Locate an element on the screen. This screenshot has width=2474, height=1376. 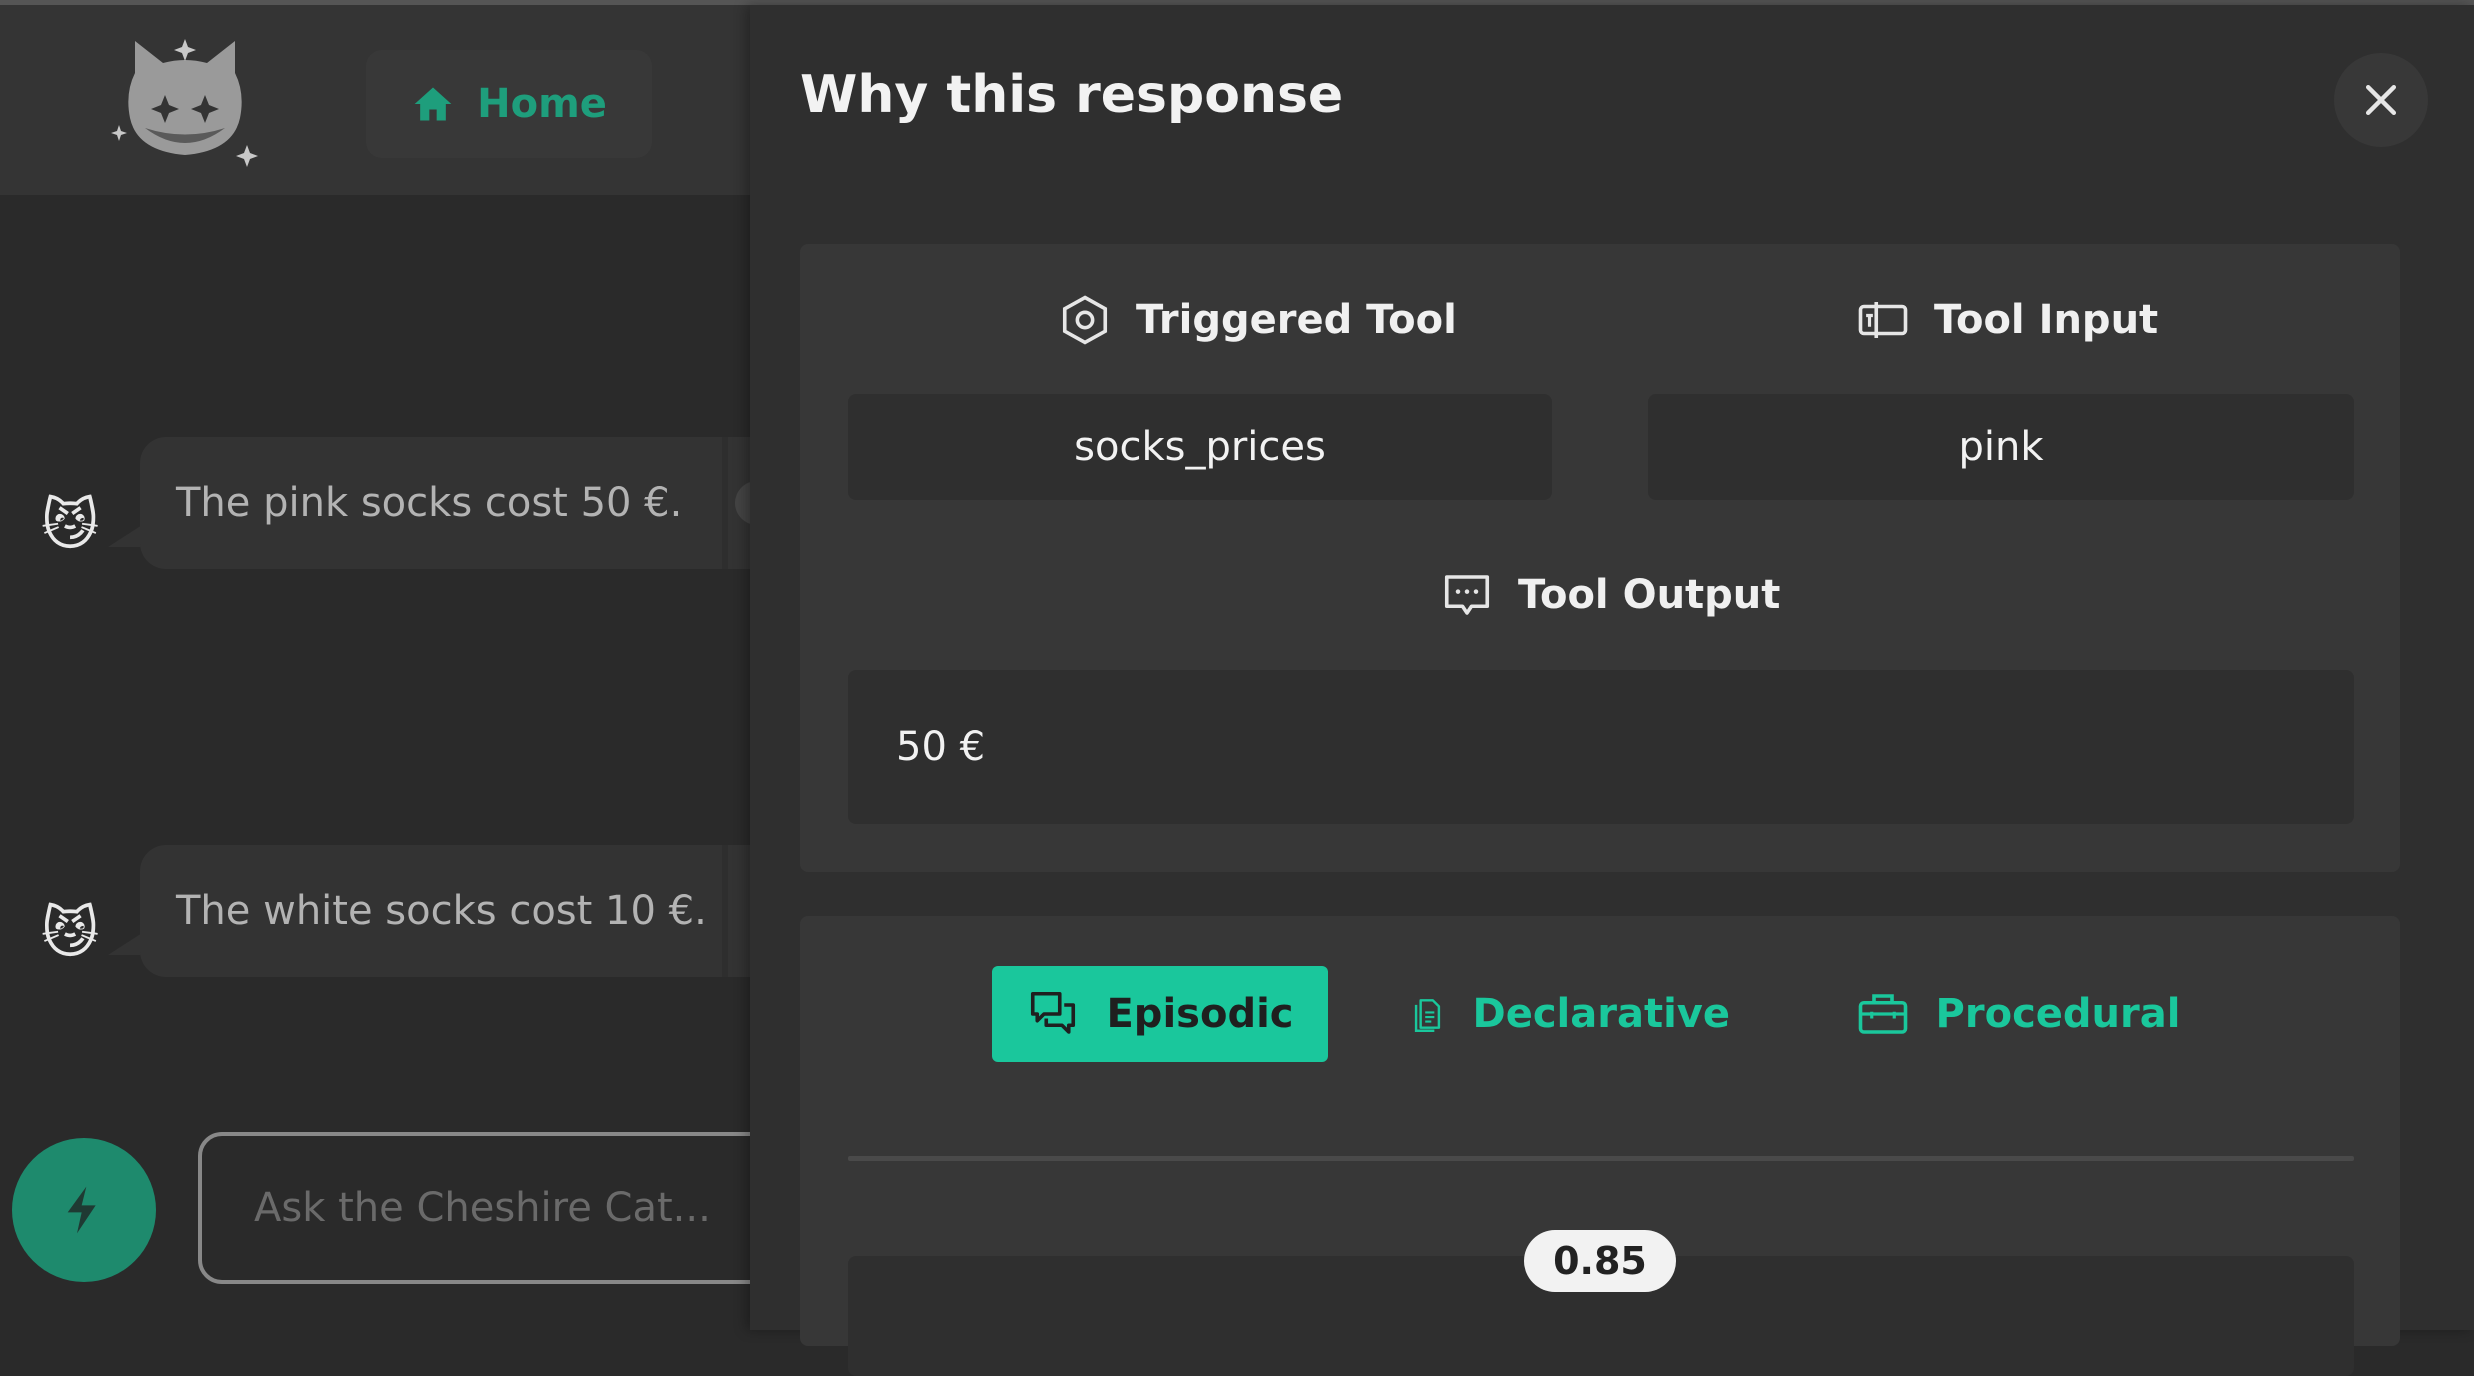
home-icon is located at coordinates (433, 104).